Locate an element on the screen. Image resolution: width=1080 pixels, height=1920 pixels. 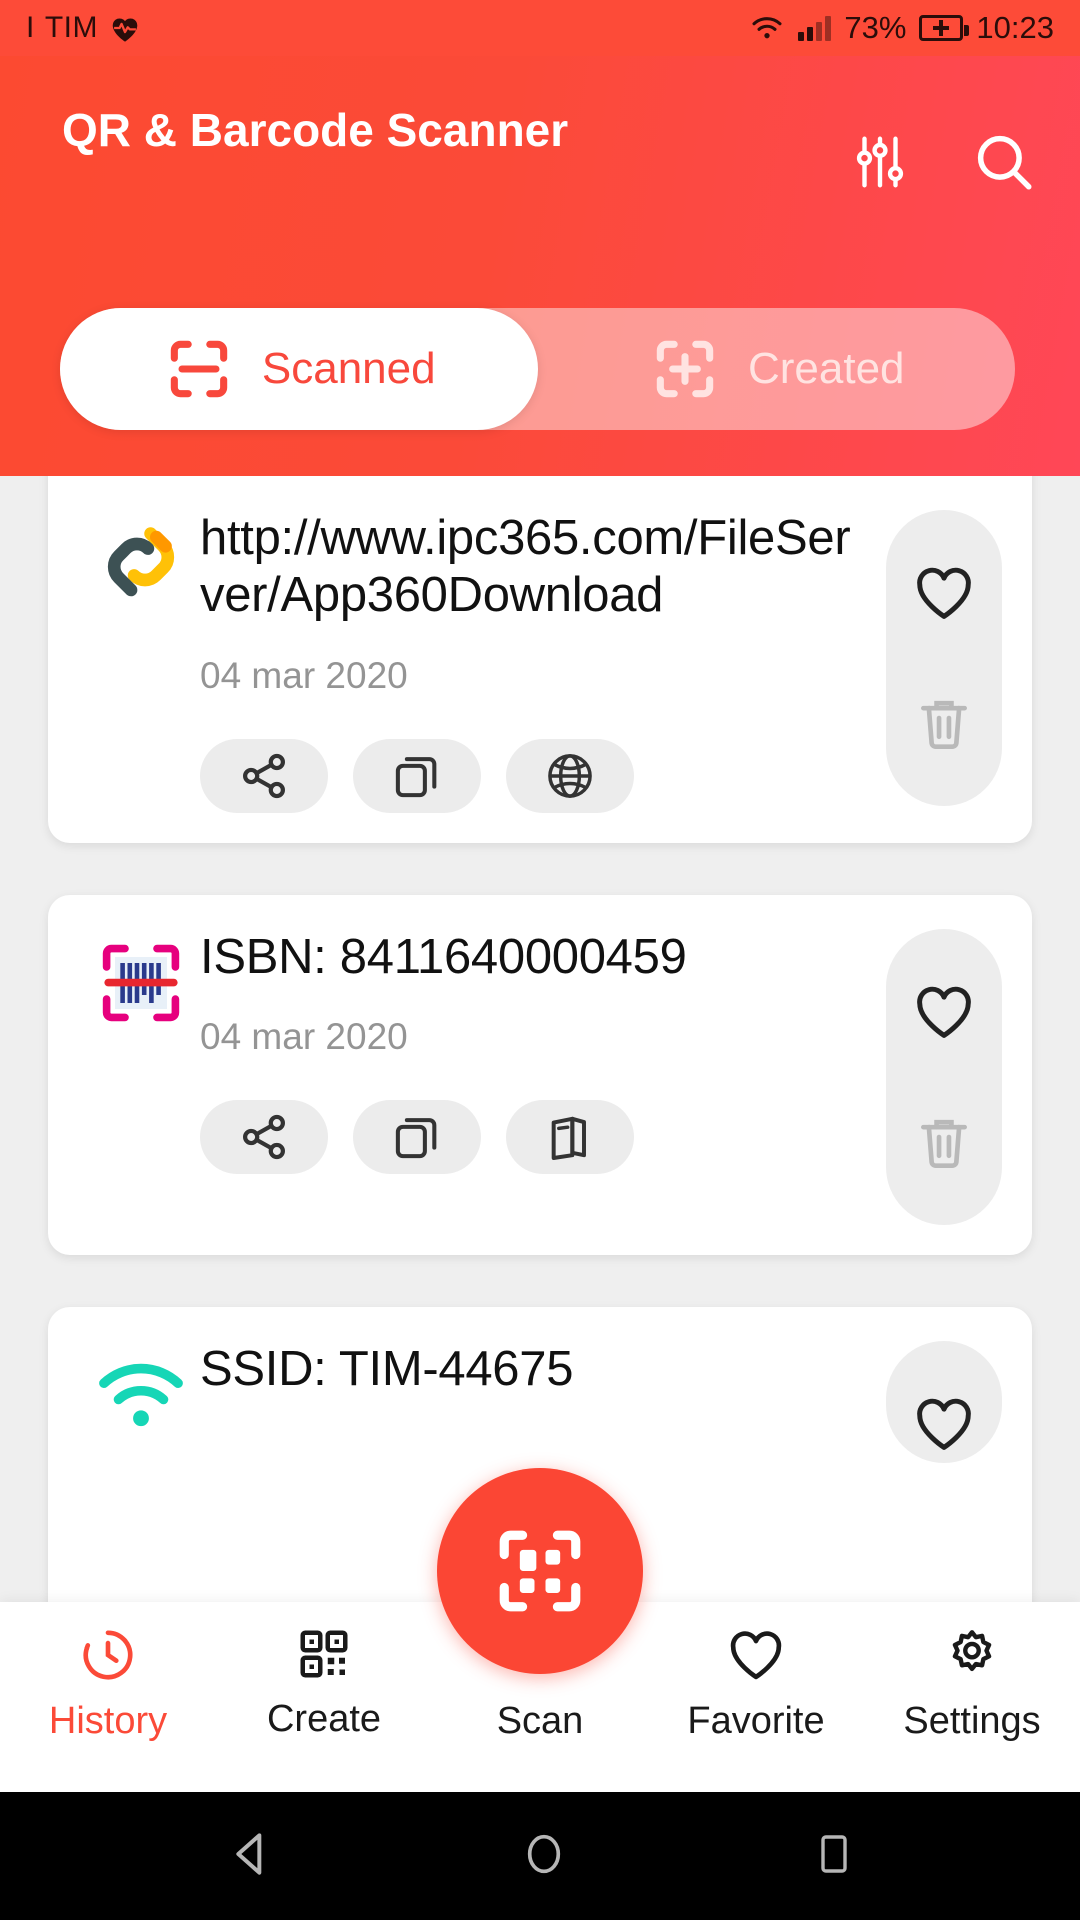
back-triangle-icon is located at coordinates (249, 1853).